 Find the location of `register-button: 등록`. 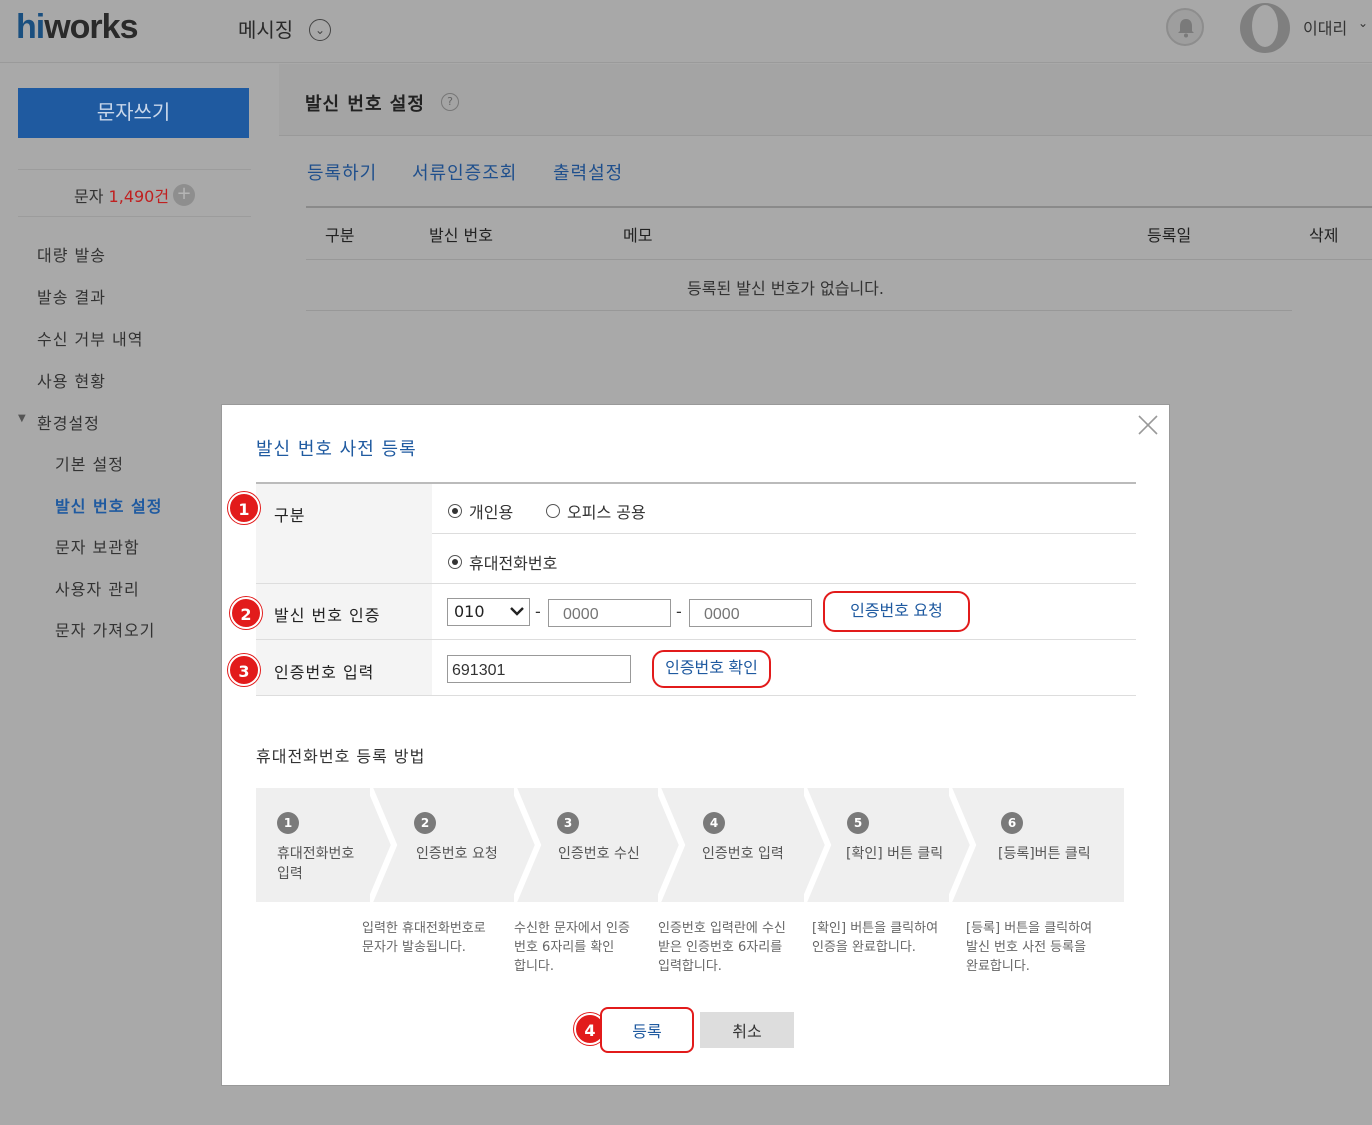

register-button: 등록 is located at coordinates (647, 1030).